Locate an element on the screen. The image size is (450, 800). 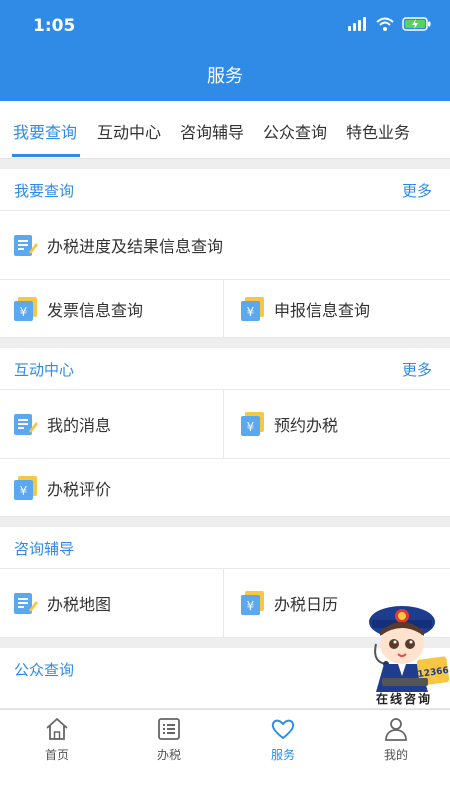
status-time: 1:05 is located at coordinates (54, 26).